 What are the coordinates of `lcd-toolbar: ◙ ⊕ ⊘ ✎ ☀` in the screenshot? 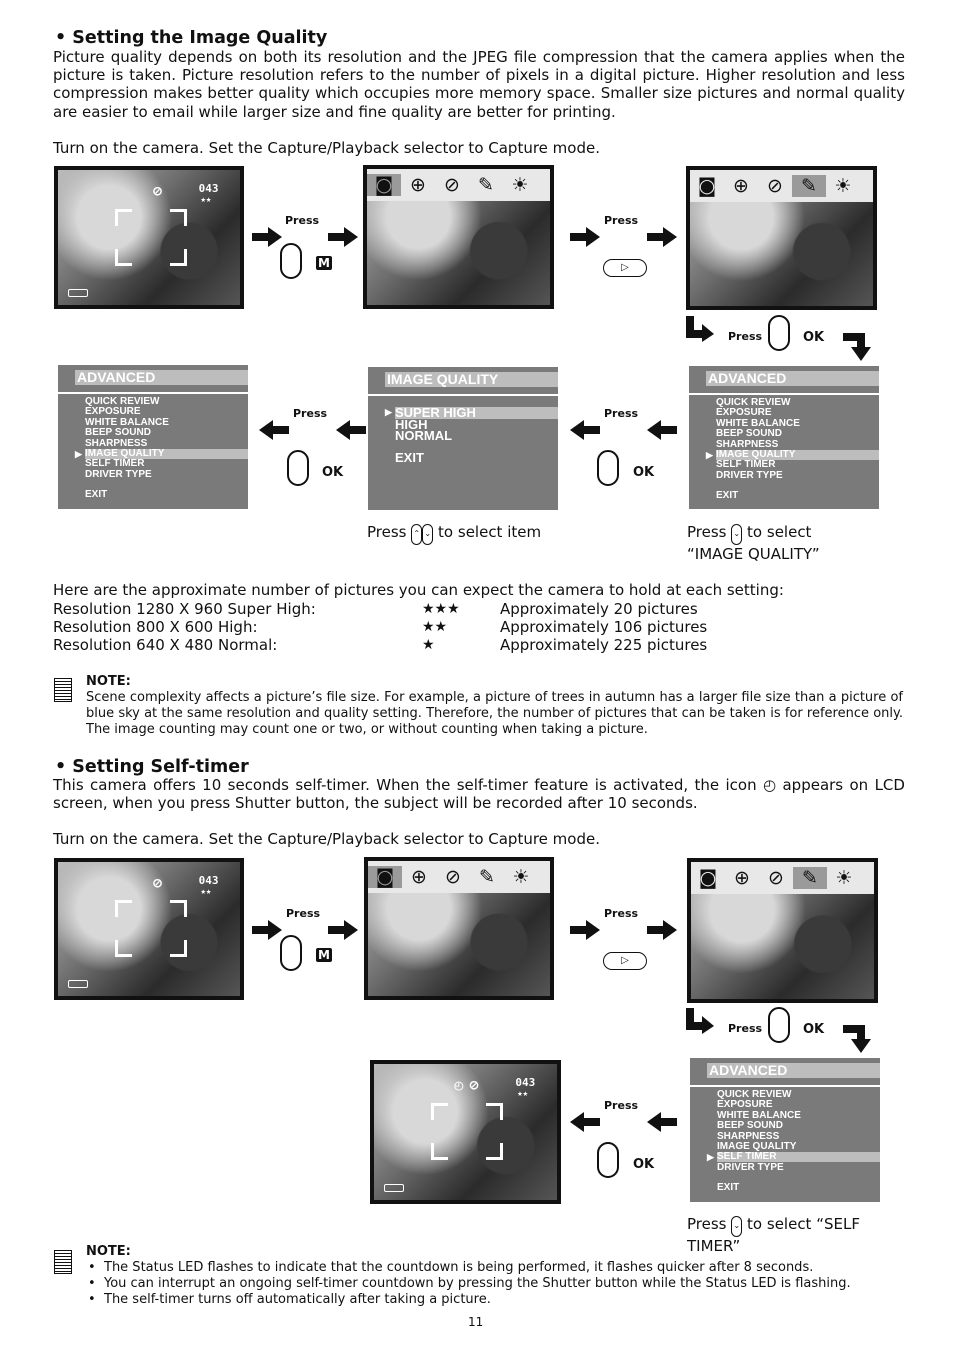 It's located at (781, 186).